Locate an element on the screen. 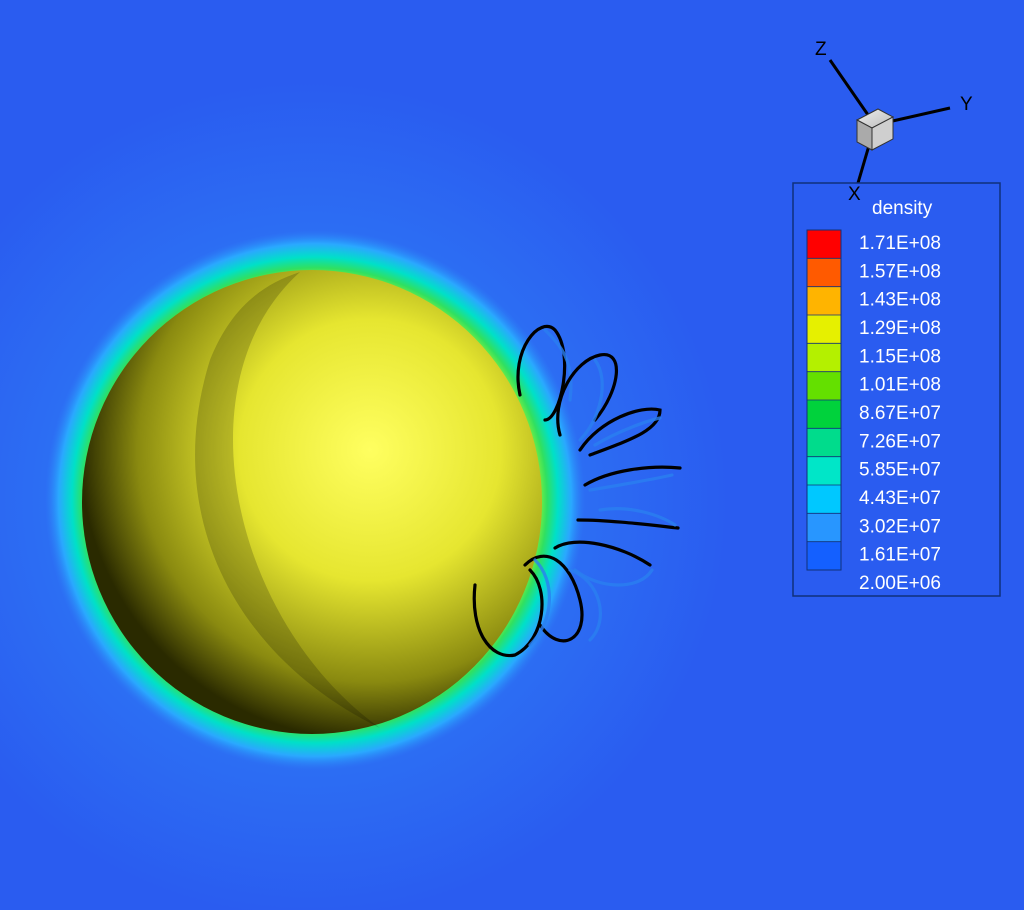  legend-level-label: 1.01E+08 is located at coordinates (900, 385).